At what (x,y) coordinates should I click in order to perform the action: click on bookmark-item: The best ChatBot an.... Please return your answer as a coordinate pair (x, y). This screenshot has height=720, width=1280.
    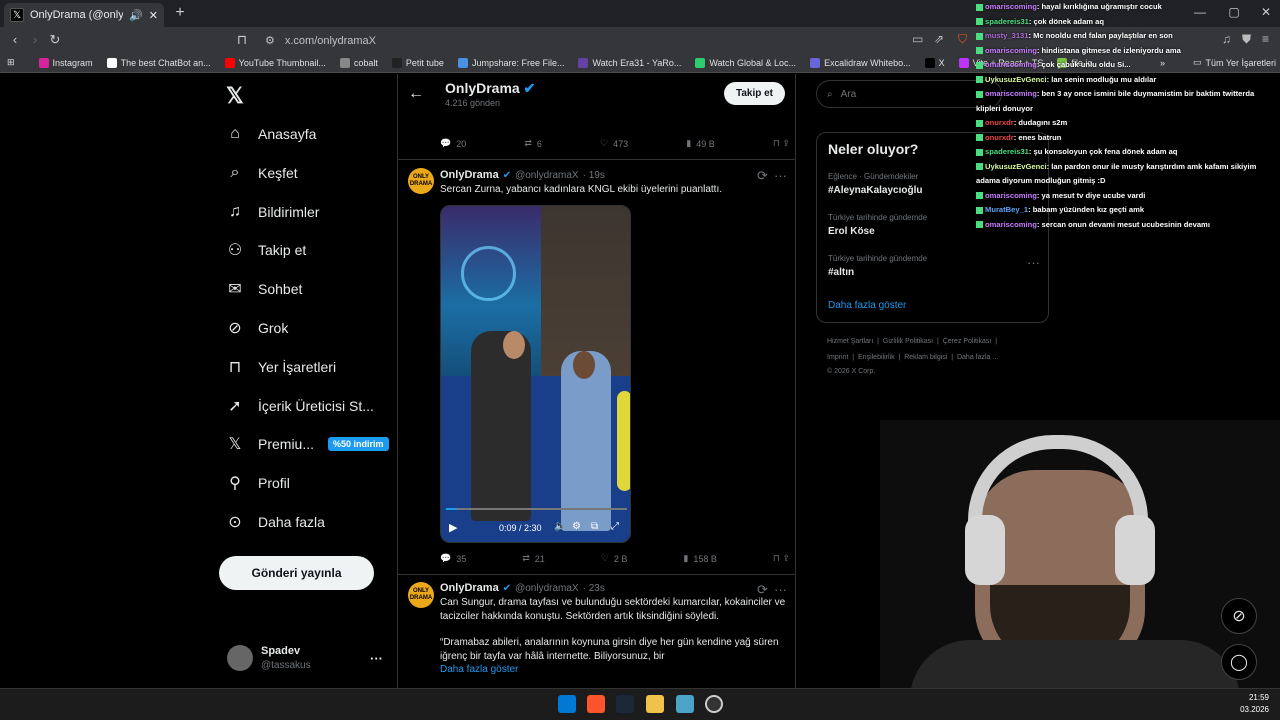
    Looking at the image, I should click on (158, 62).